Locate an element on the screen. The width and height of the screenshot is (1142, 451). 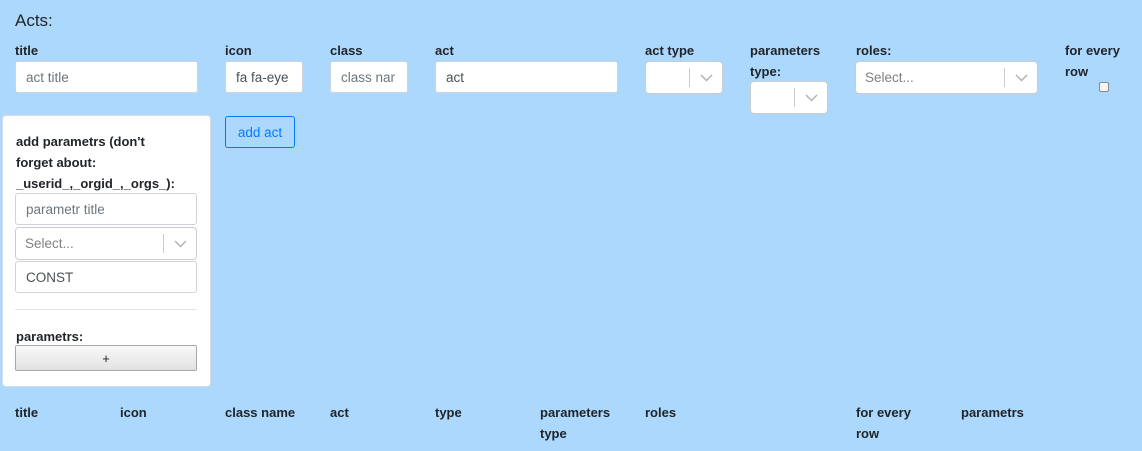
parameters-type-label-line2: type: is located at coordinates (766, 71).